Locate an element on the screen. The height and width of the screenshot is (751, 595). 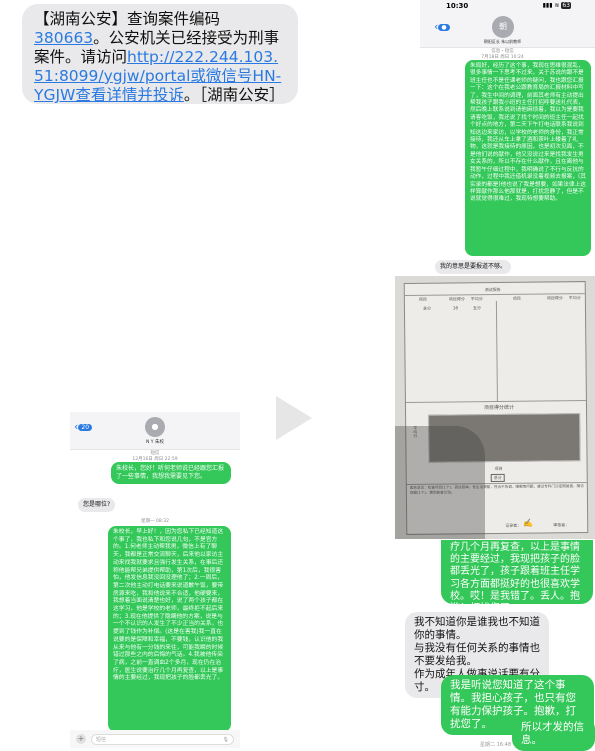
message-received: 我的意思是要报道不够。 is located at coordinates (473, 267).